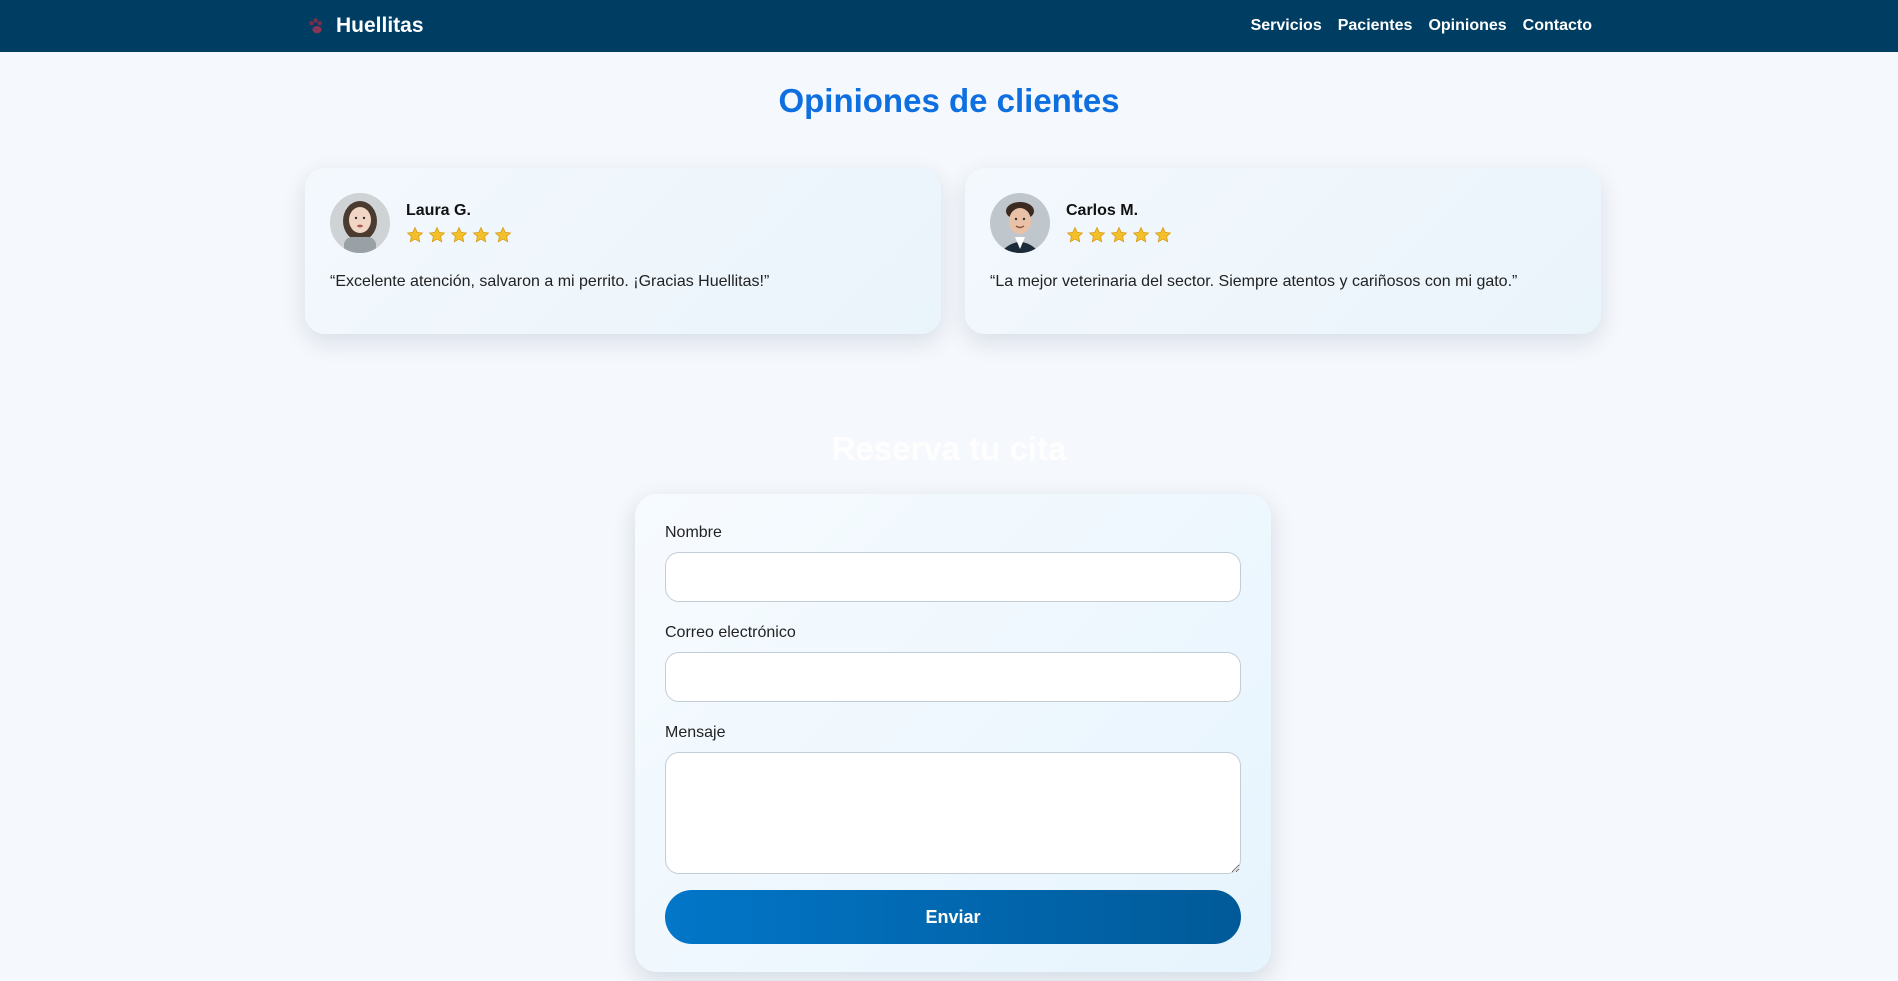  What do you see at coordinates (1375, 26) in the screenshot?
I see `nav-link-pacientes: Pacientes` at bounding box center [1375, 26].